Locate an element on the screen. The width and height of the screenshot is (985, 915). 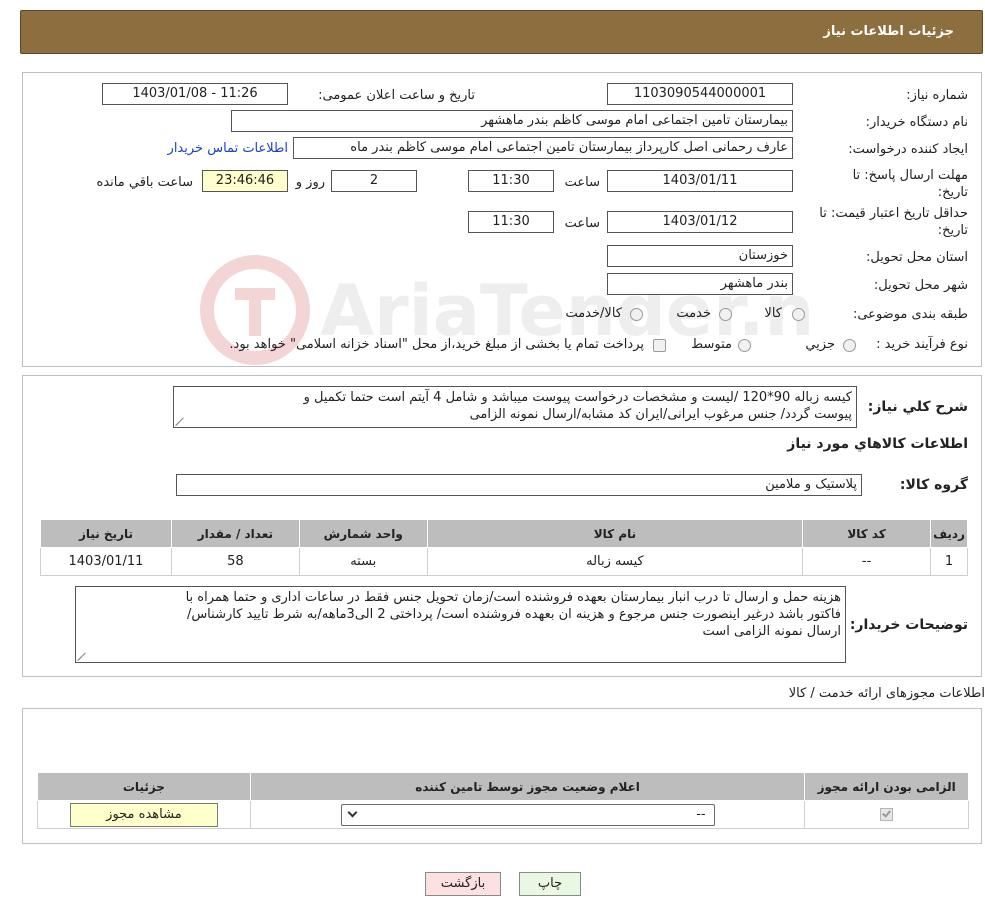
buyer-notes-label: توضیحات خریدار: is located at coordinates (908, 625).